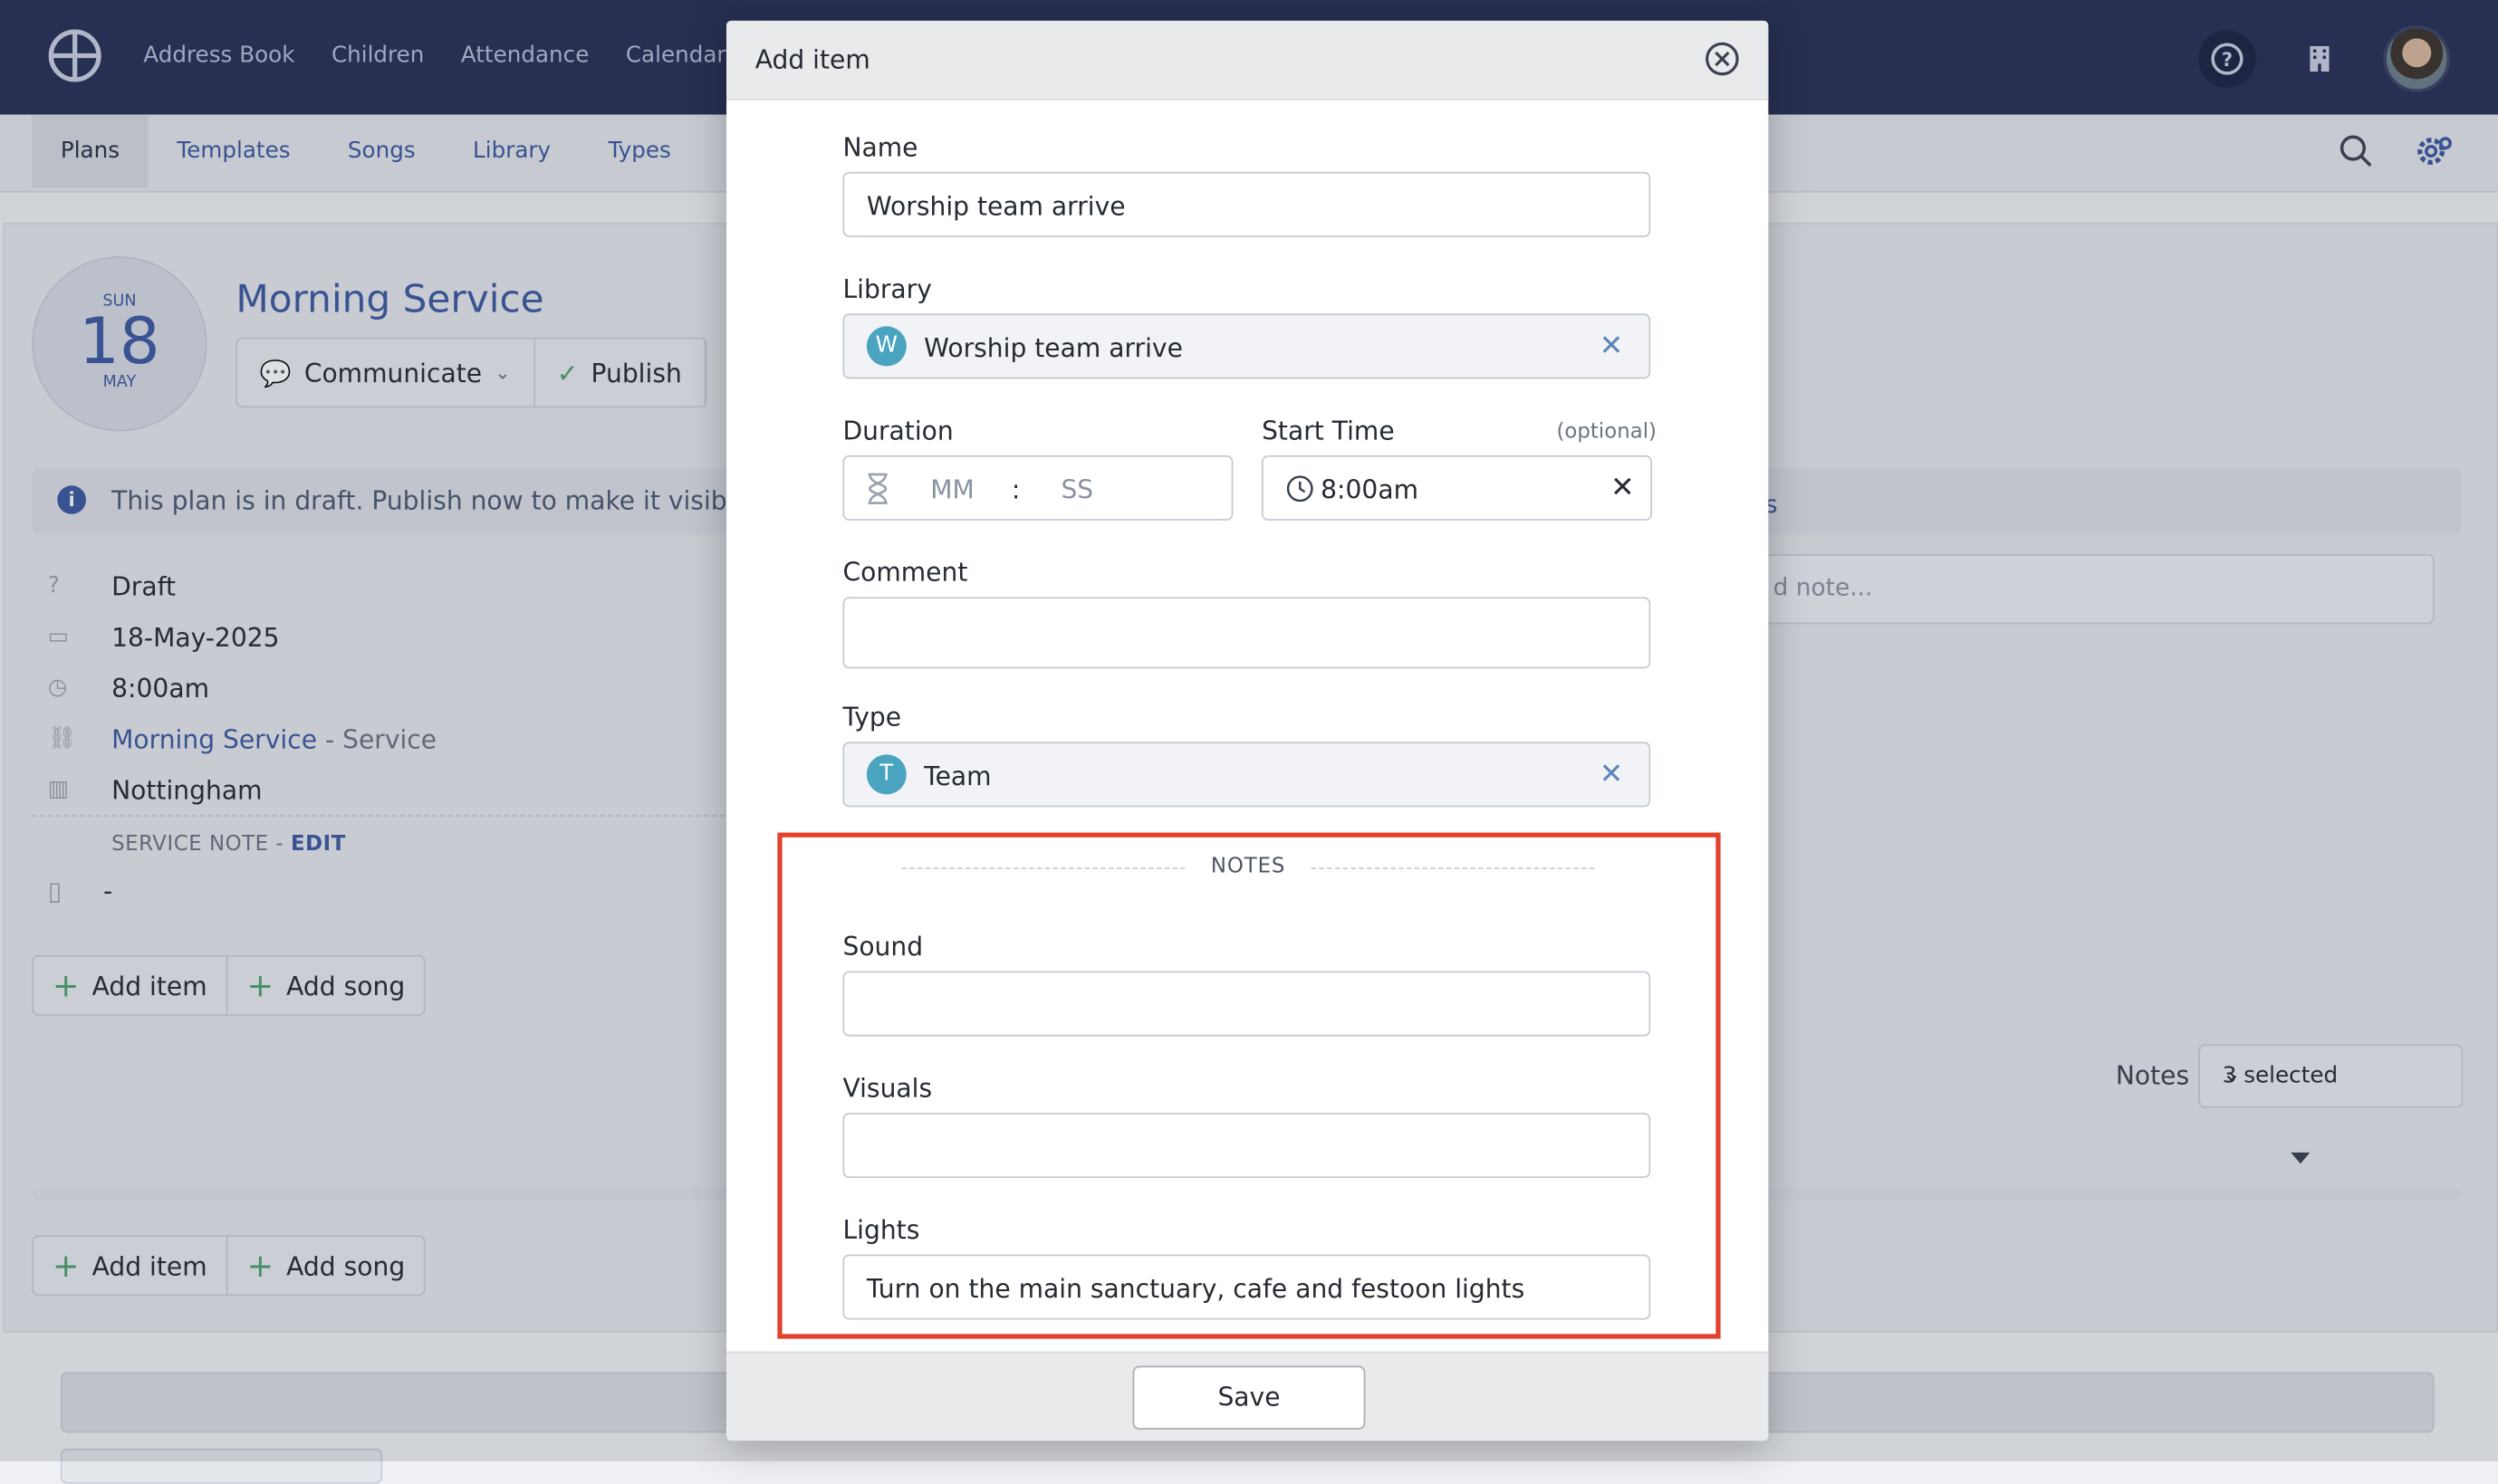 The width and height of the screenshot is (2498, 1484). I want to click on save-button: Save, so click(1249, 1397).